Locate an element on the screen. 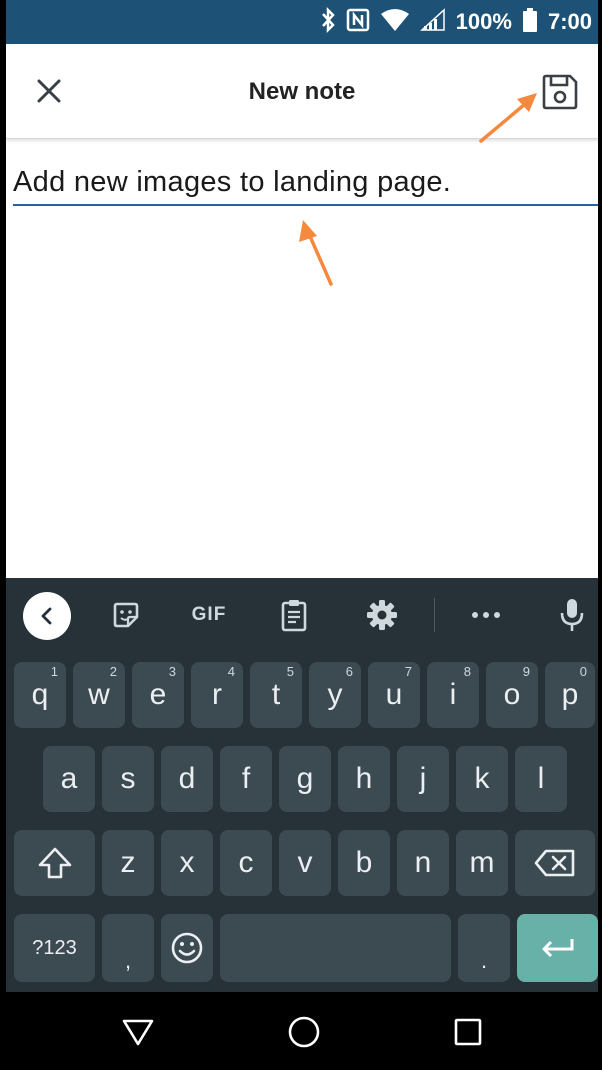  key-y: y6 is located at coordinates (335, 695).